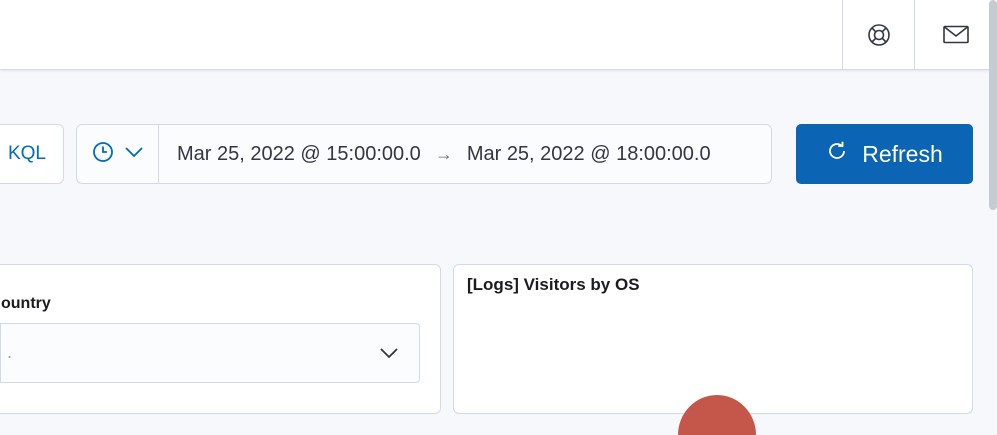  I want to click on refresh-icon, so click(837, 154).